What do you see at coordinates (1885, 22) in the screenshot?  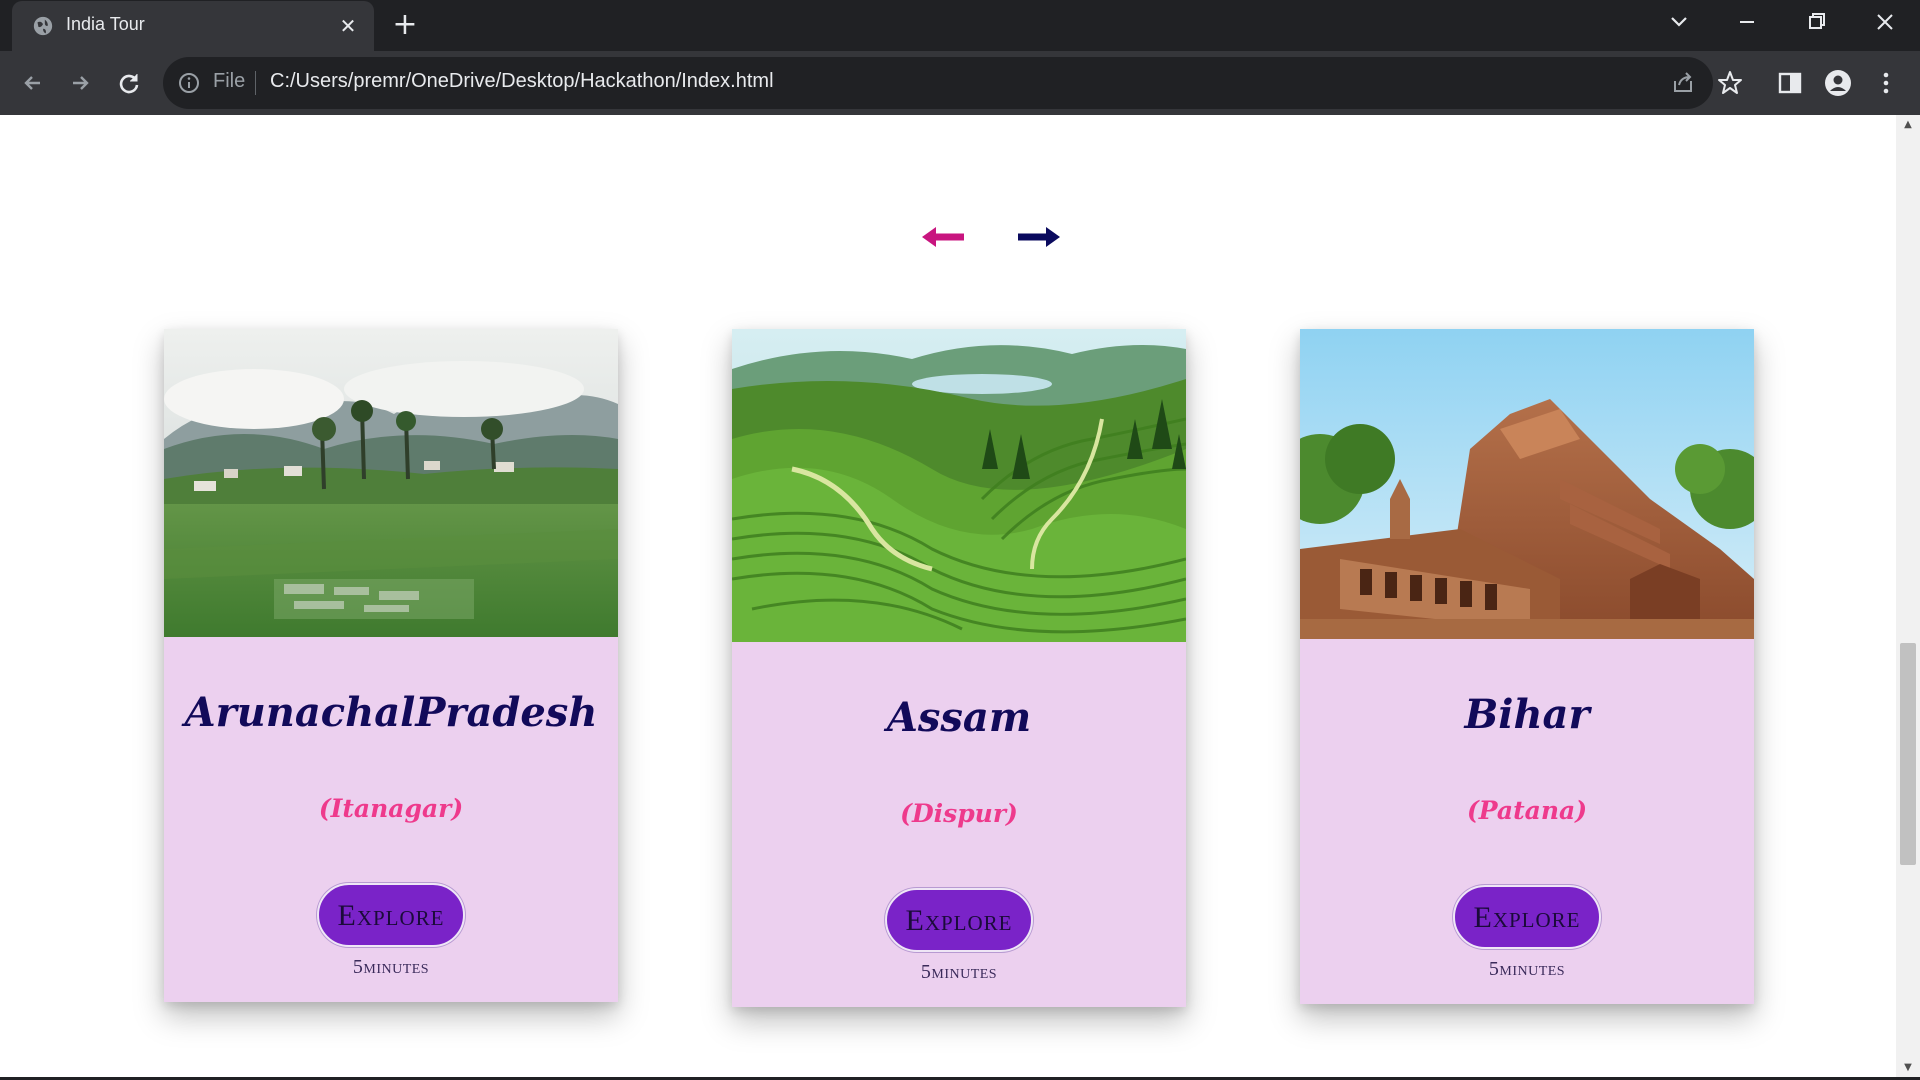 I see `close-window-icon` at bounding box center [1885, 22].